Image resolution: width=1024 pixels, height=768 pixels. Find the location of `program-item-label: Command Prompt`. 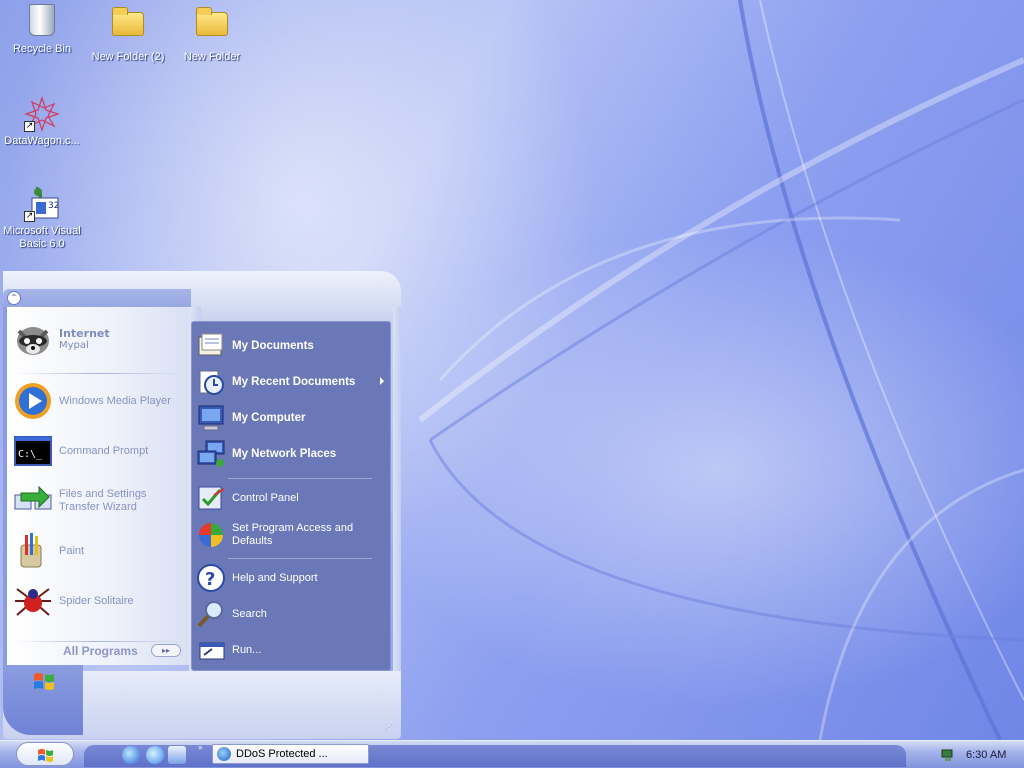

program-item-label: Command Prompt is located at coordinates (104, 450).